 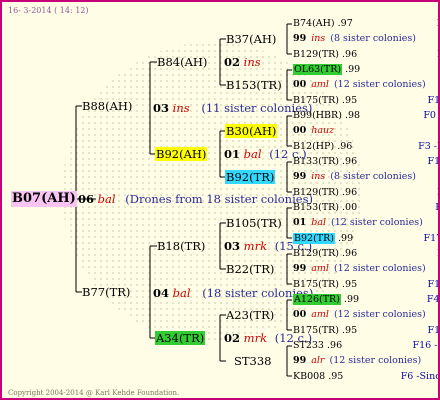 What do you see at coordinates (365, 377) in the screenshot?
I see `ancestor-row: KB008 .95 F6 -SinopEgg86R` at bounding box center [365, 377].